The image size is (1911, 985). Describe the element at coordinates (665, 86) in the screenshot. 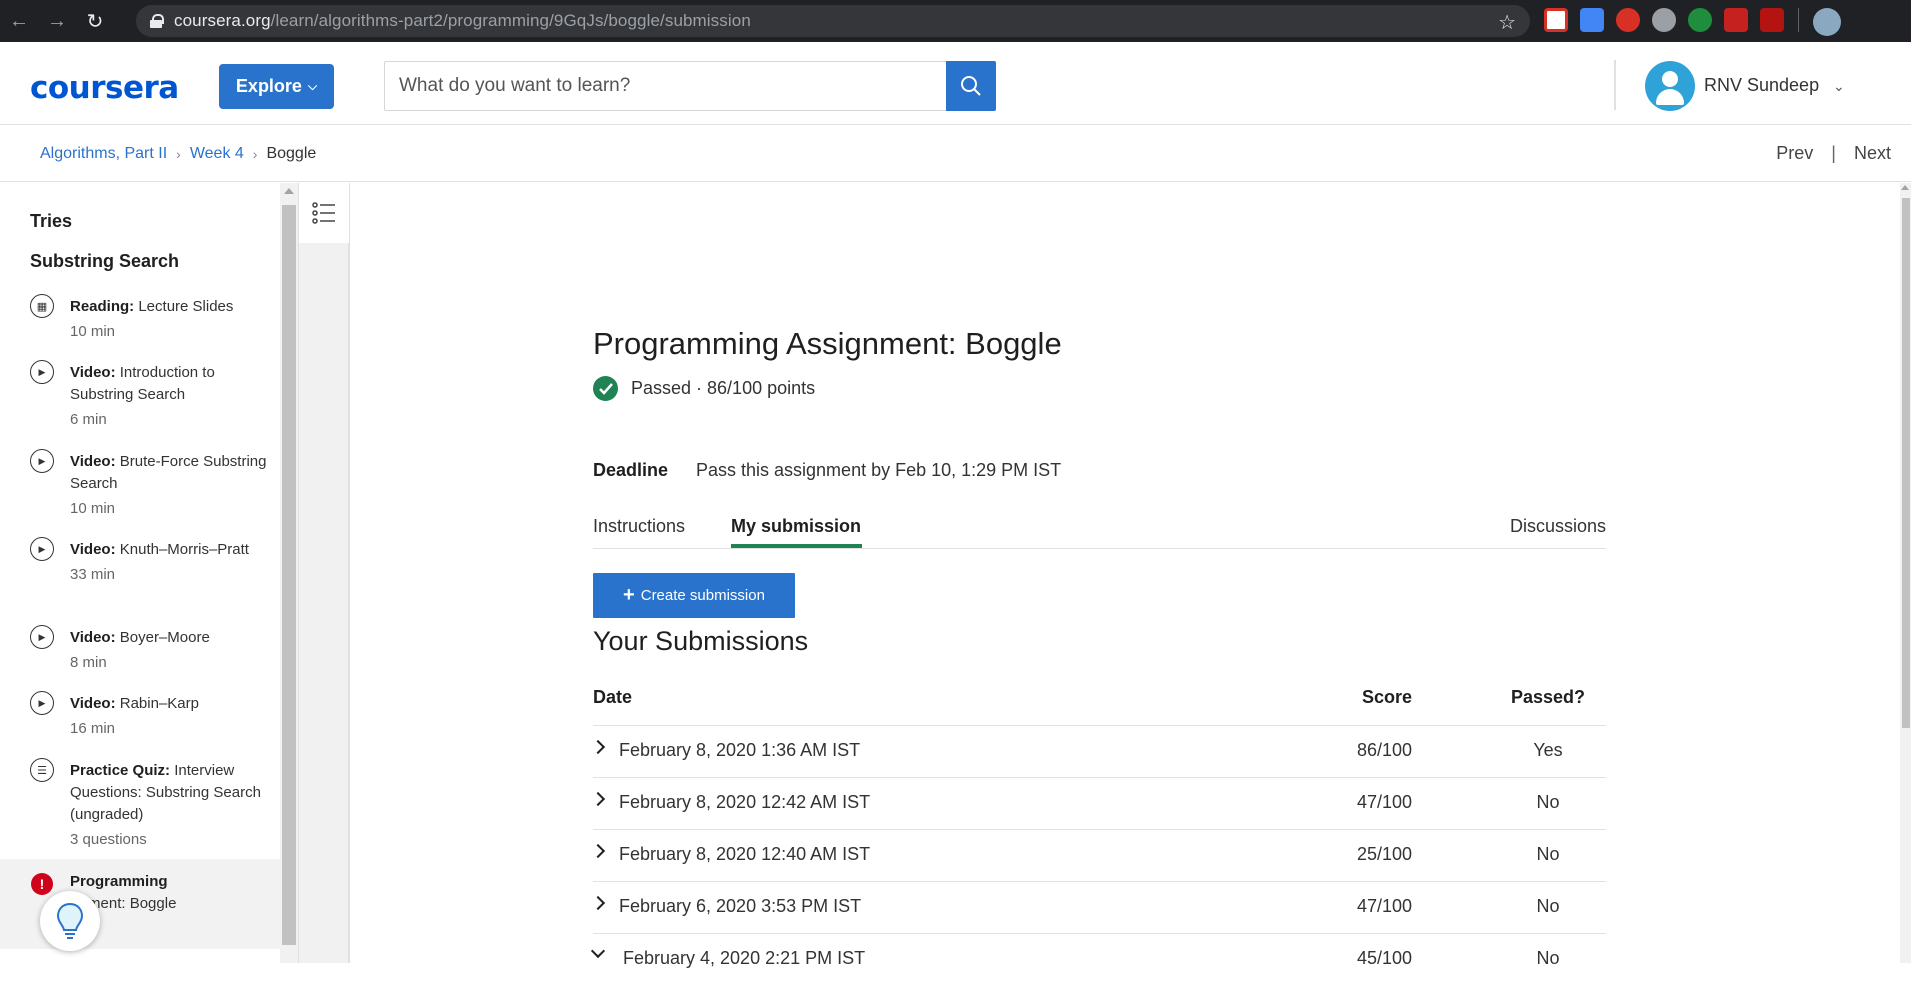

I see `search-input: What do you want to learn?` at that location.